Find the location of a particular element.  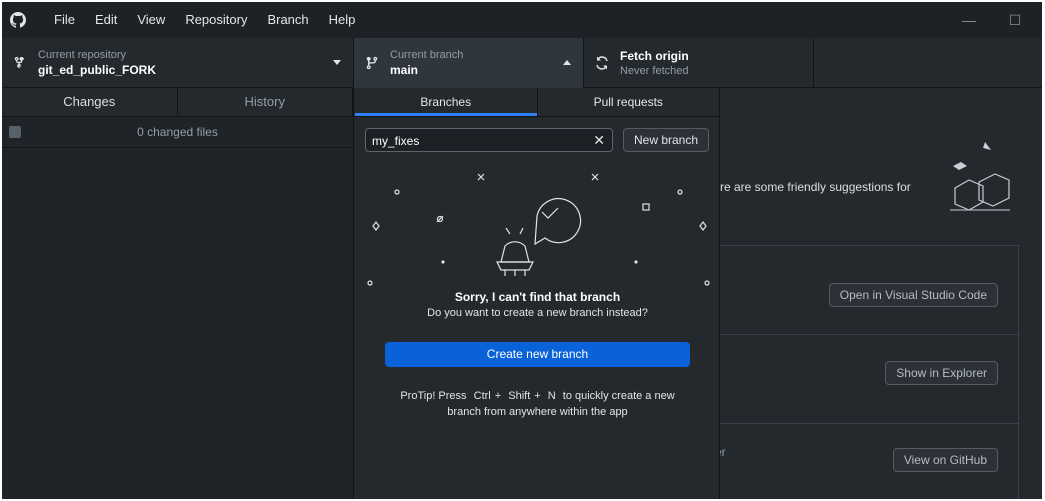

tab-pull-requests: Pull requests is located at coordinates (628, 102).